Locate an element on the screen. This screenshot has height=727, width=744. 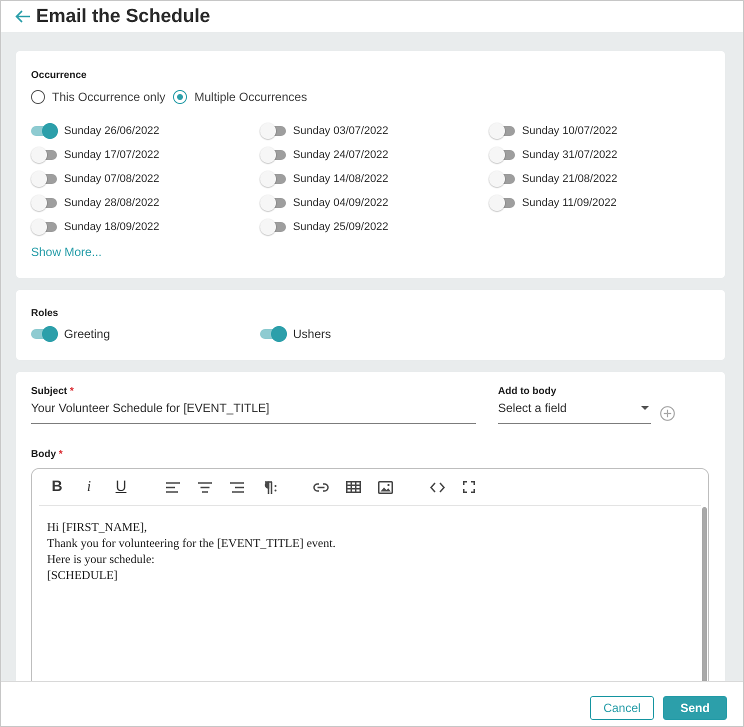
toggle-label: Sunday 31/07/2022 is located at coordinates (570, 155).